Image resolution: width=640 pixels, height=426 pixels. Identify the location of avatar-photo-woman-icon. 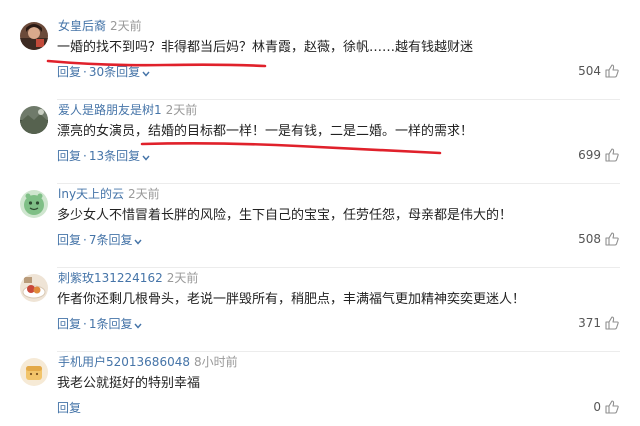
(34, 36).